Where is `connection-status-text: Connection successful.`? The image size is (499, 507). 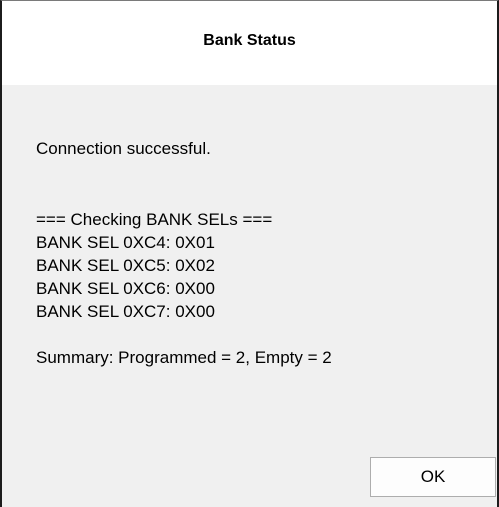 connection-status-text: Connection successful. is located at coordinates (123, 148).